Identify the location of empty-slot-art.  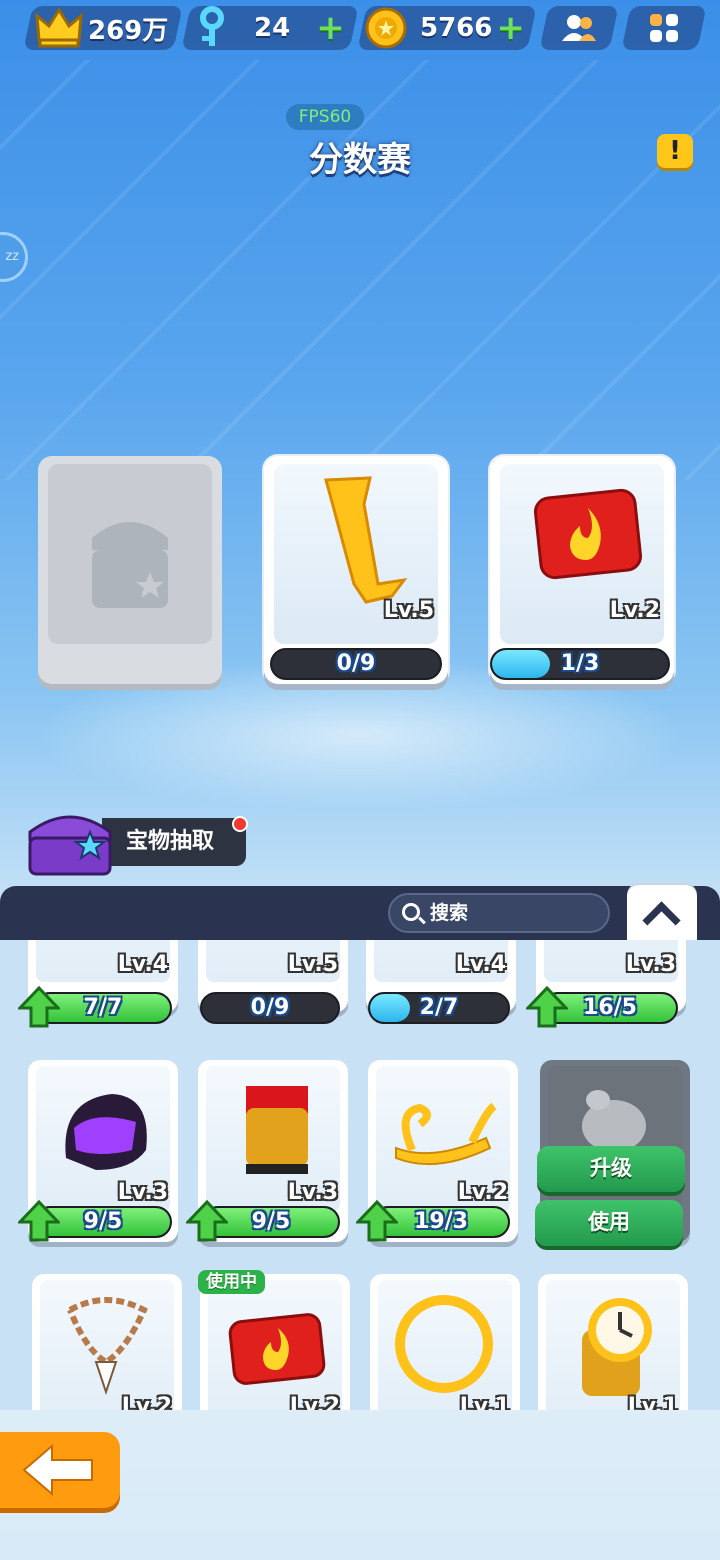
(130, 554).